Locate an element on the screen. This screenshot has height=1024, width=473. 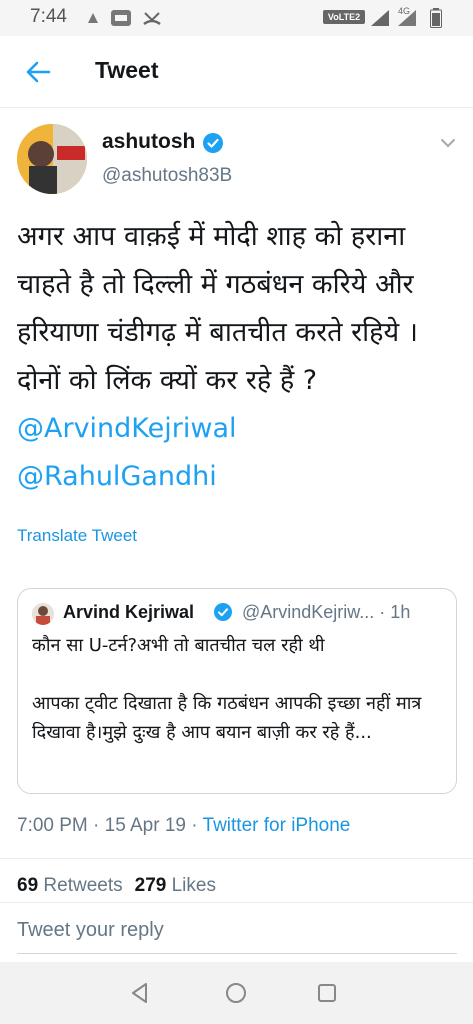
translate-tweet-link: Translate Tweet is located at coordinates (77, 536).